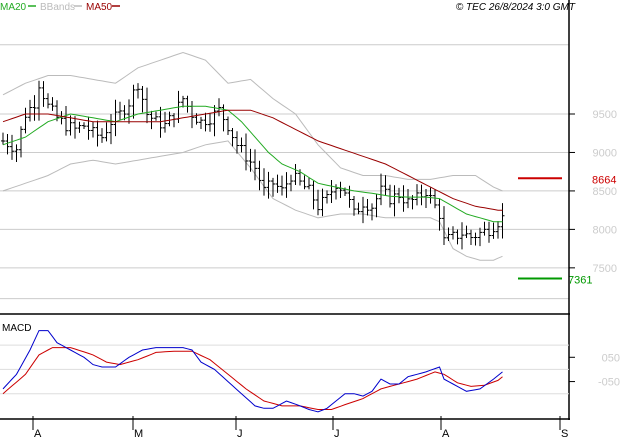  I want to click on price-y-tick-label: 9000, so click(605, 153).